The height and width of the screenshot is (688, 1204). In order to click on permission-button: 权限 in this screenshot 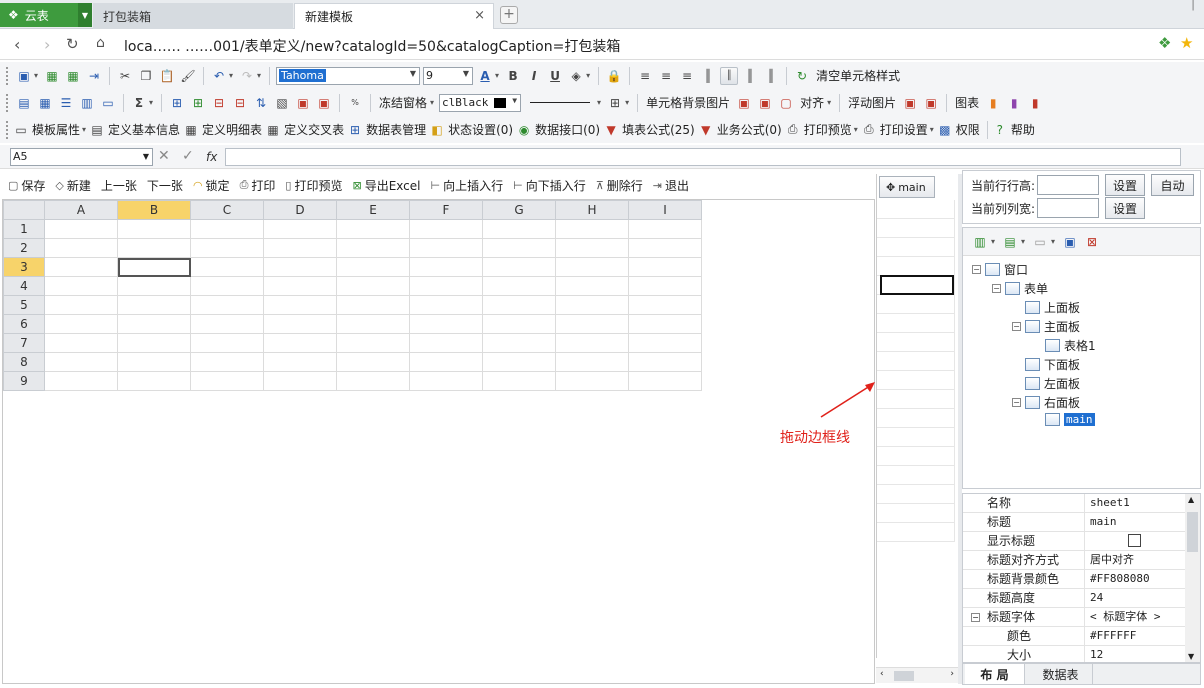, I will do `click(968, 129)`.